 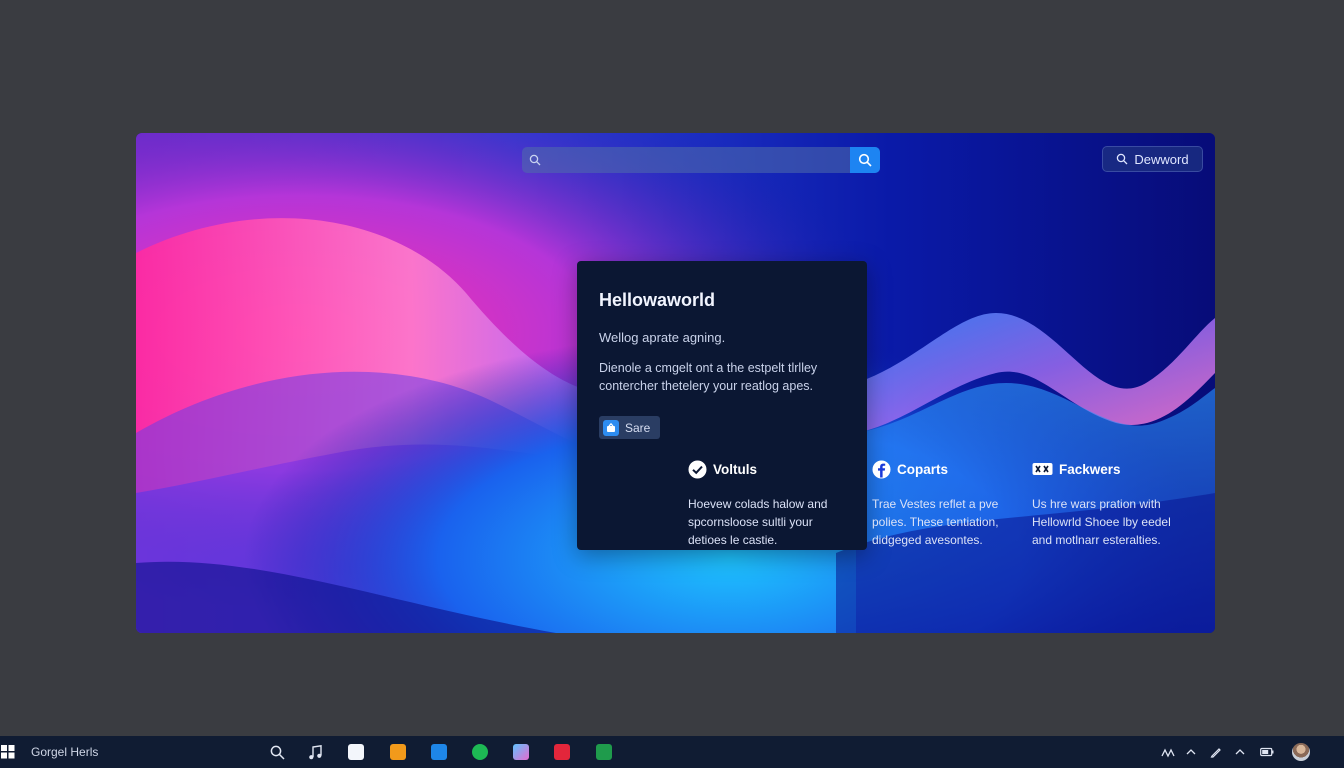 I want to click on check-circle-icon, so click(x=697, y=469).